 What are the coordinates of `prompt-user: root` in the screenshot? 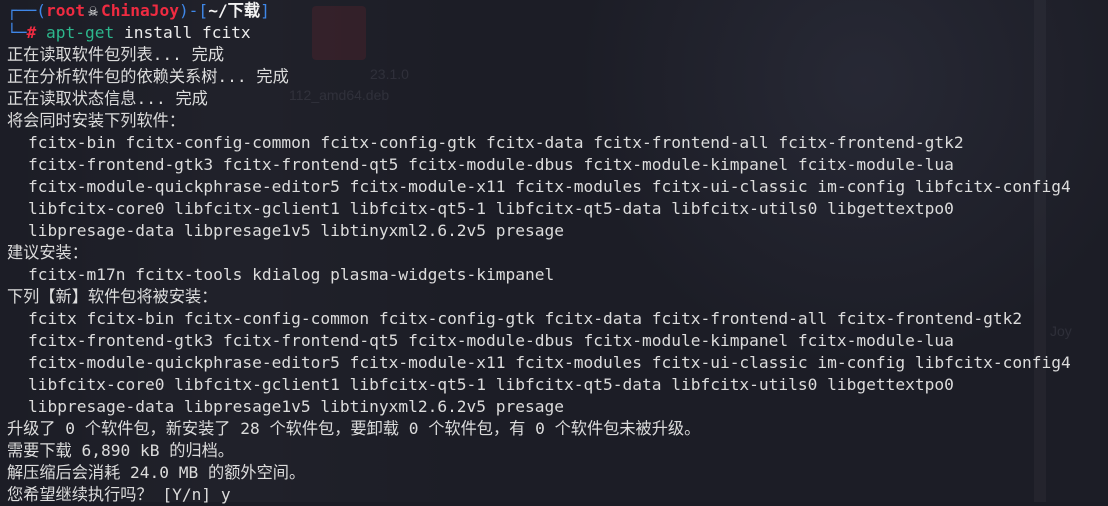 It's located at (65, 10).